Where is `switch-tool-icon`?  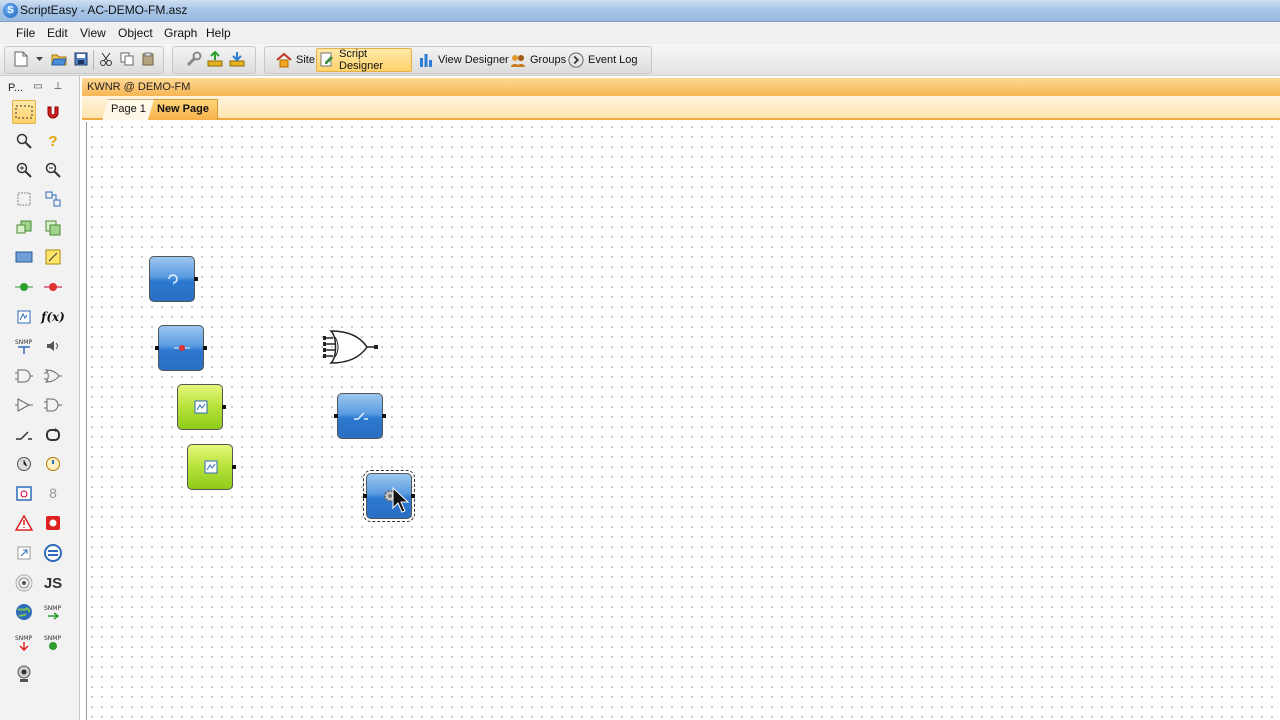
switch-tool-icon is located at coordinates (24, 435).